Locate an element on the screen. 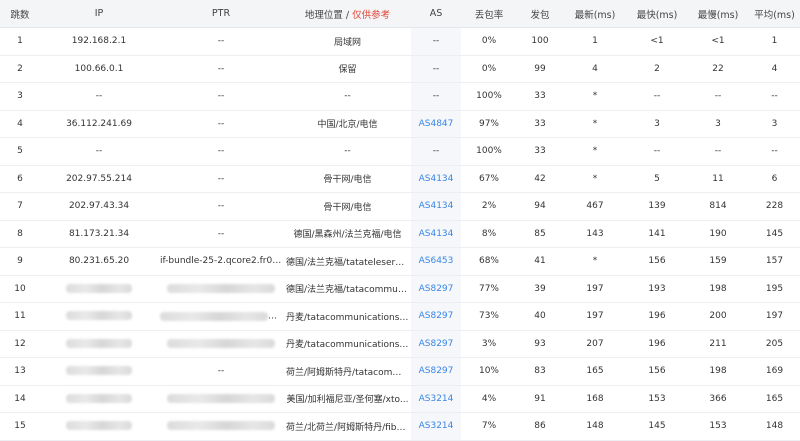 The height and width of the screenshot is (441, 800). as-link: AS6453 is located at coordinates (436, 261).